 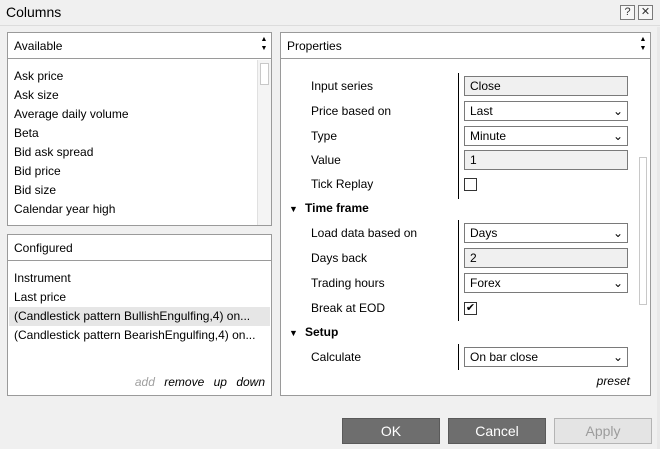 What do you see at coordinates (348, 283) in the screenshot?
I see `trading-hours-label: Trading hours` at bounding box center [348, 283].